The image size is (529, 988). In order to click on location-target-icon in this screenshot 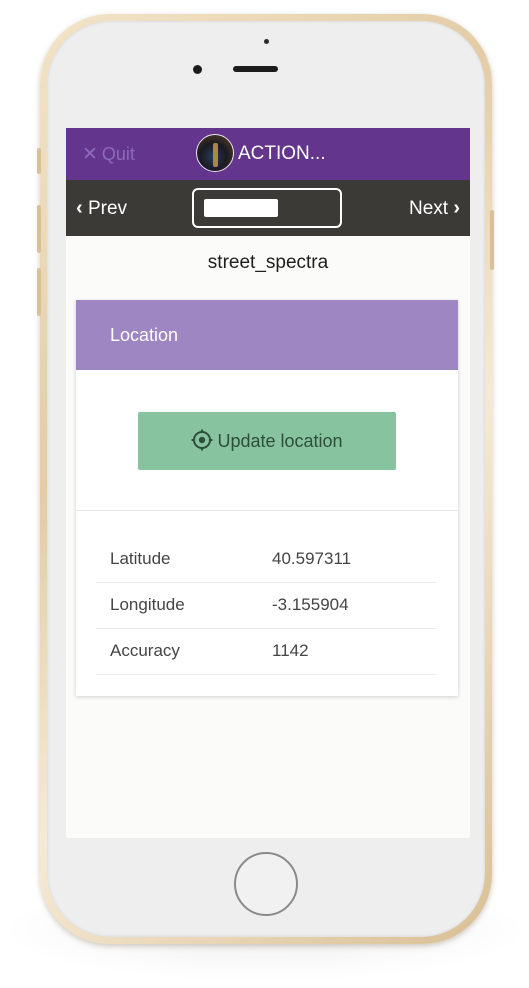, I will do `click(202, 443)`.